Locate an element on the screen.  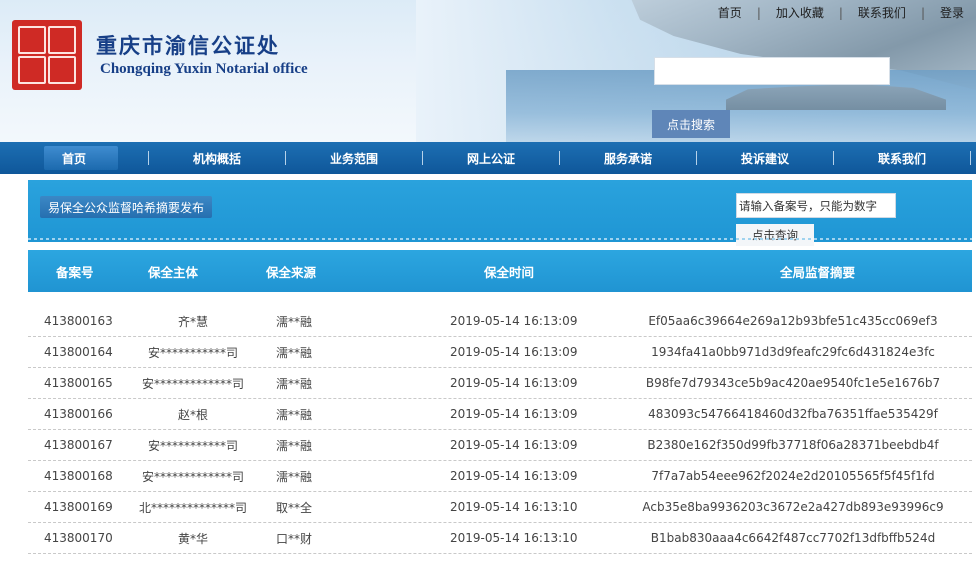
nav-item-complaints: 投诉建议 is located at coordinates (765, 158).